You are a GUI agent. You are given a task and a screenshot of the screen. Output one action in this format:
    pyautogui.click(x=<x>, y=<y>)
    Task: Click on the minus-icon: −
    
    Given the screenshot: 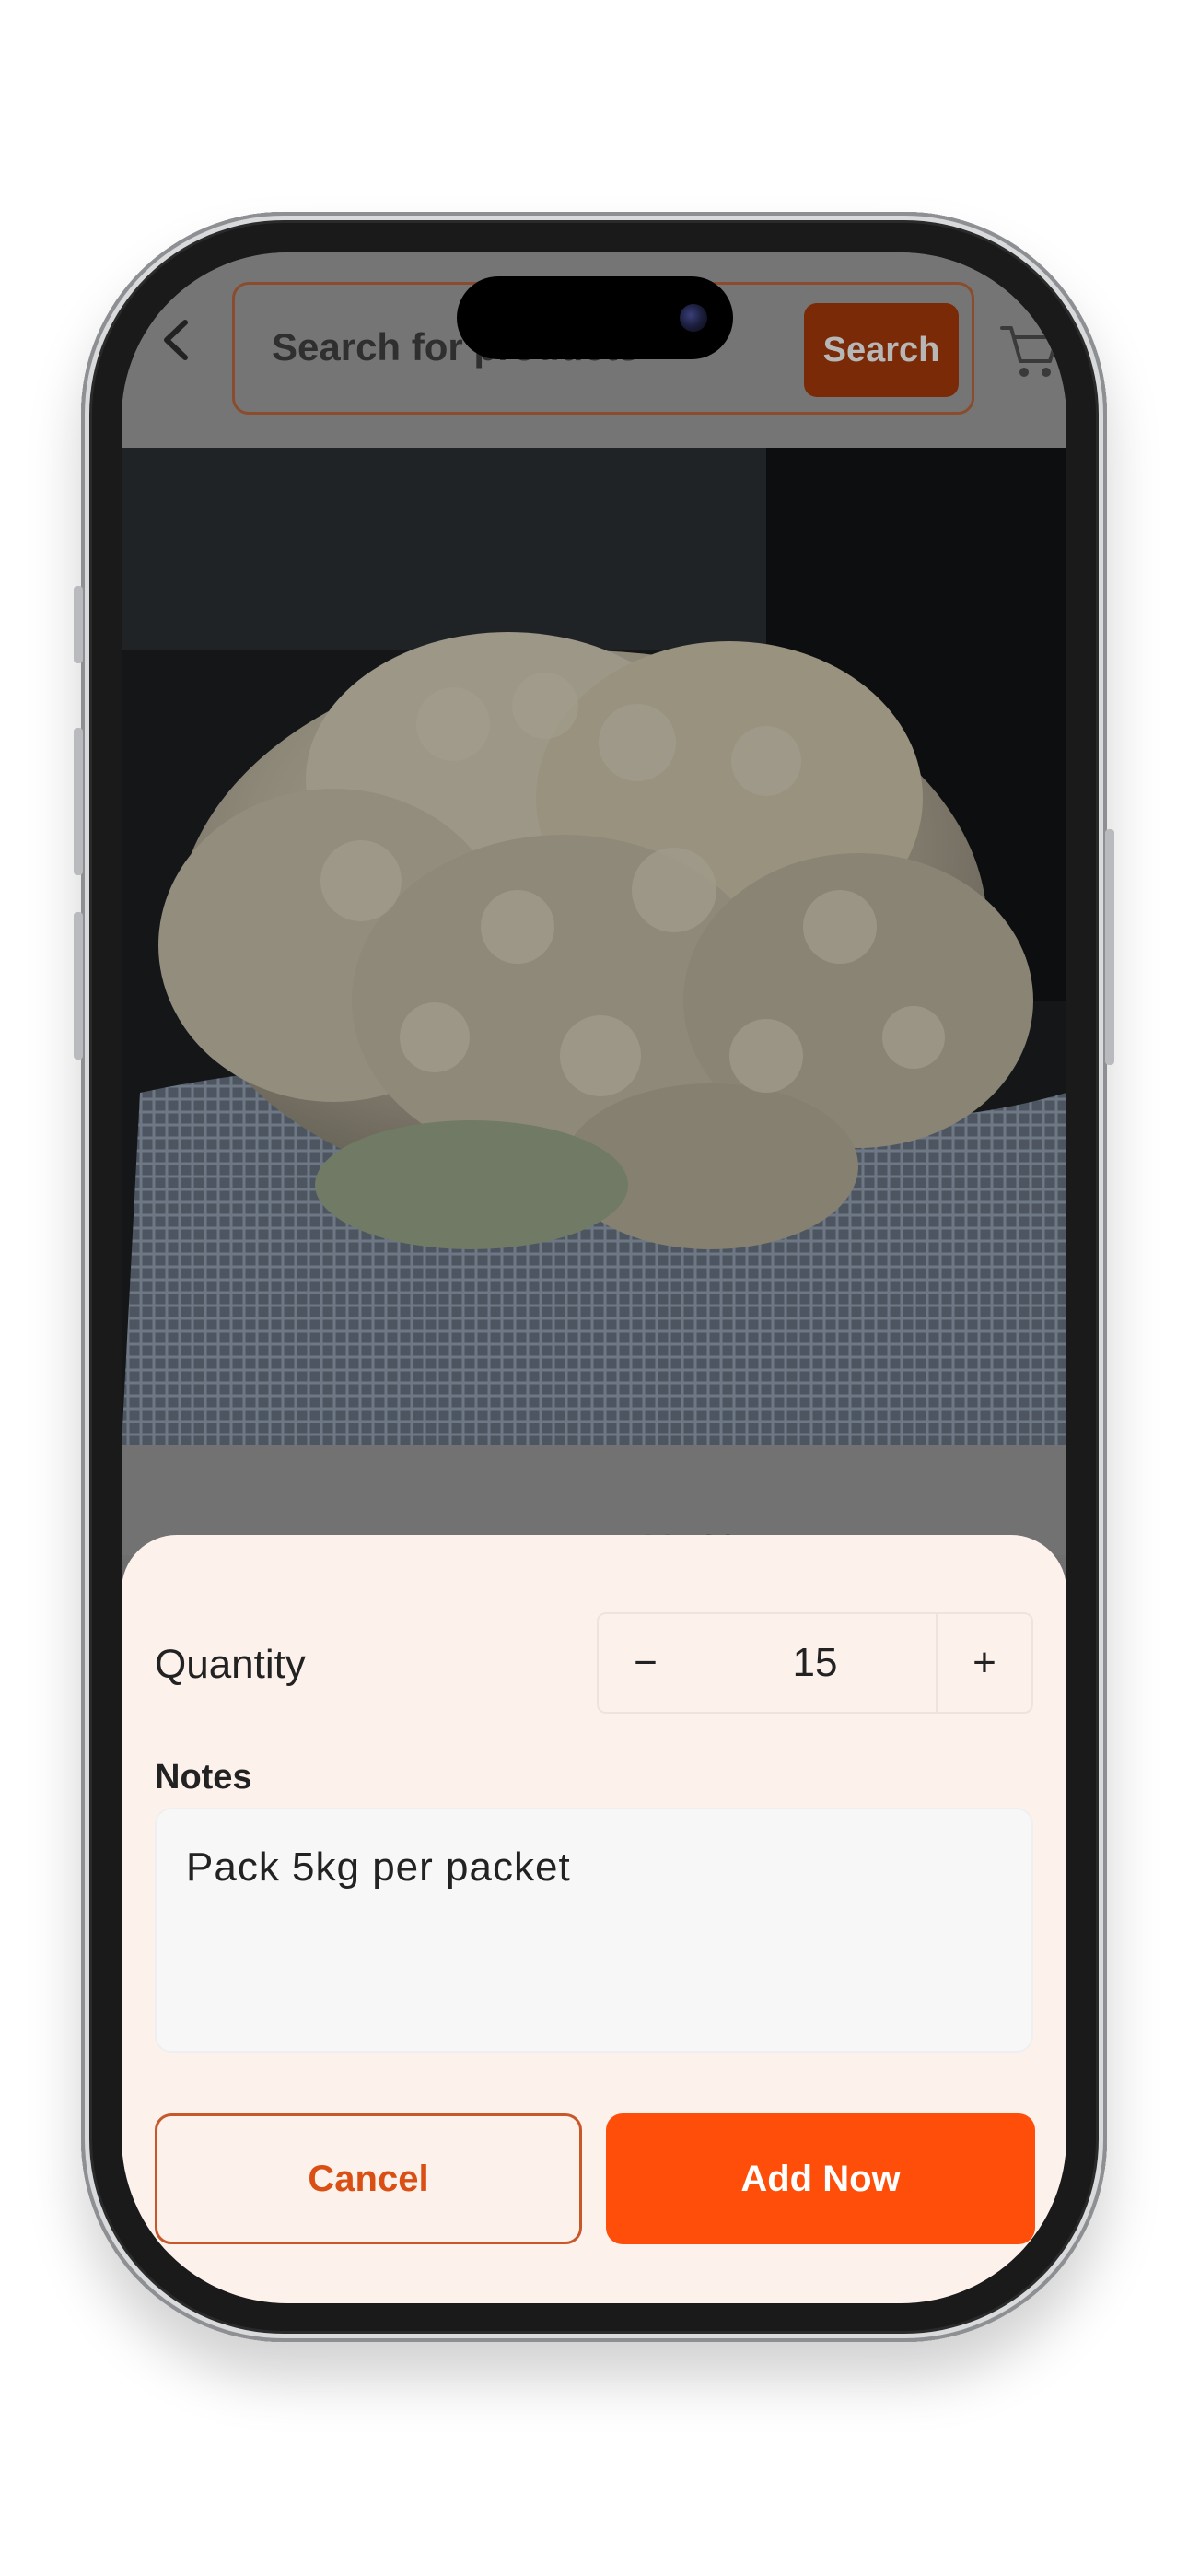 What is the action you would take?
    pyautogui.click(x=646, y=1662)
    